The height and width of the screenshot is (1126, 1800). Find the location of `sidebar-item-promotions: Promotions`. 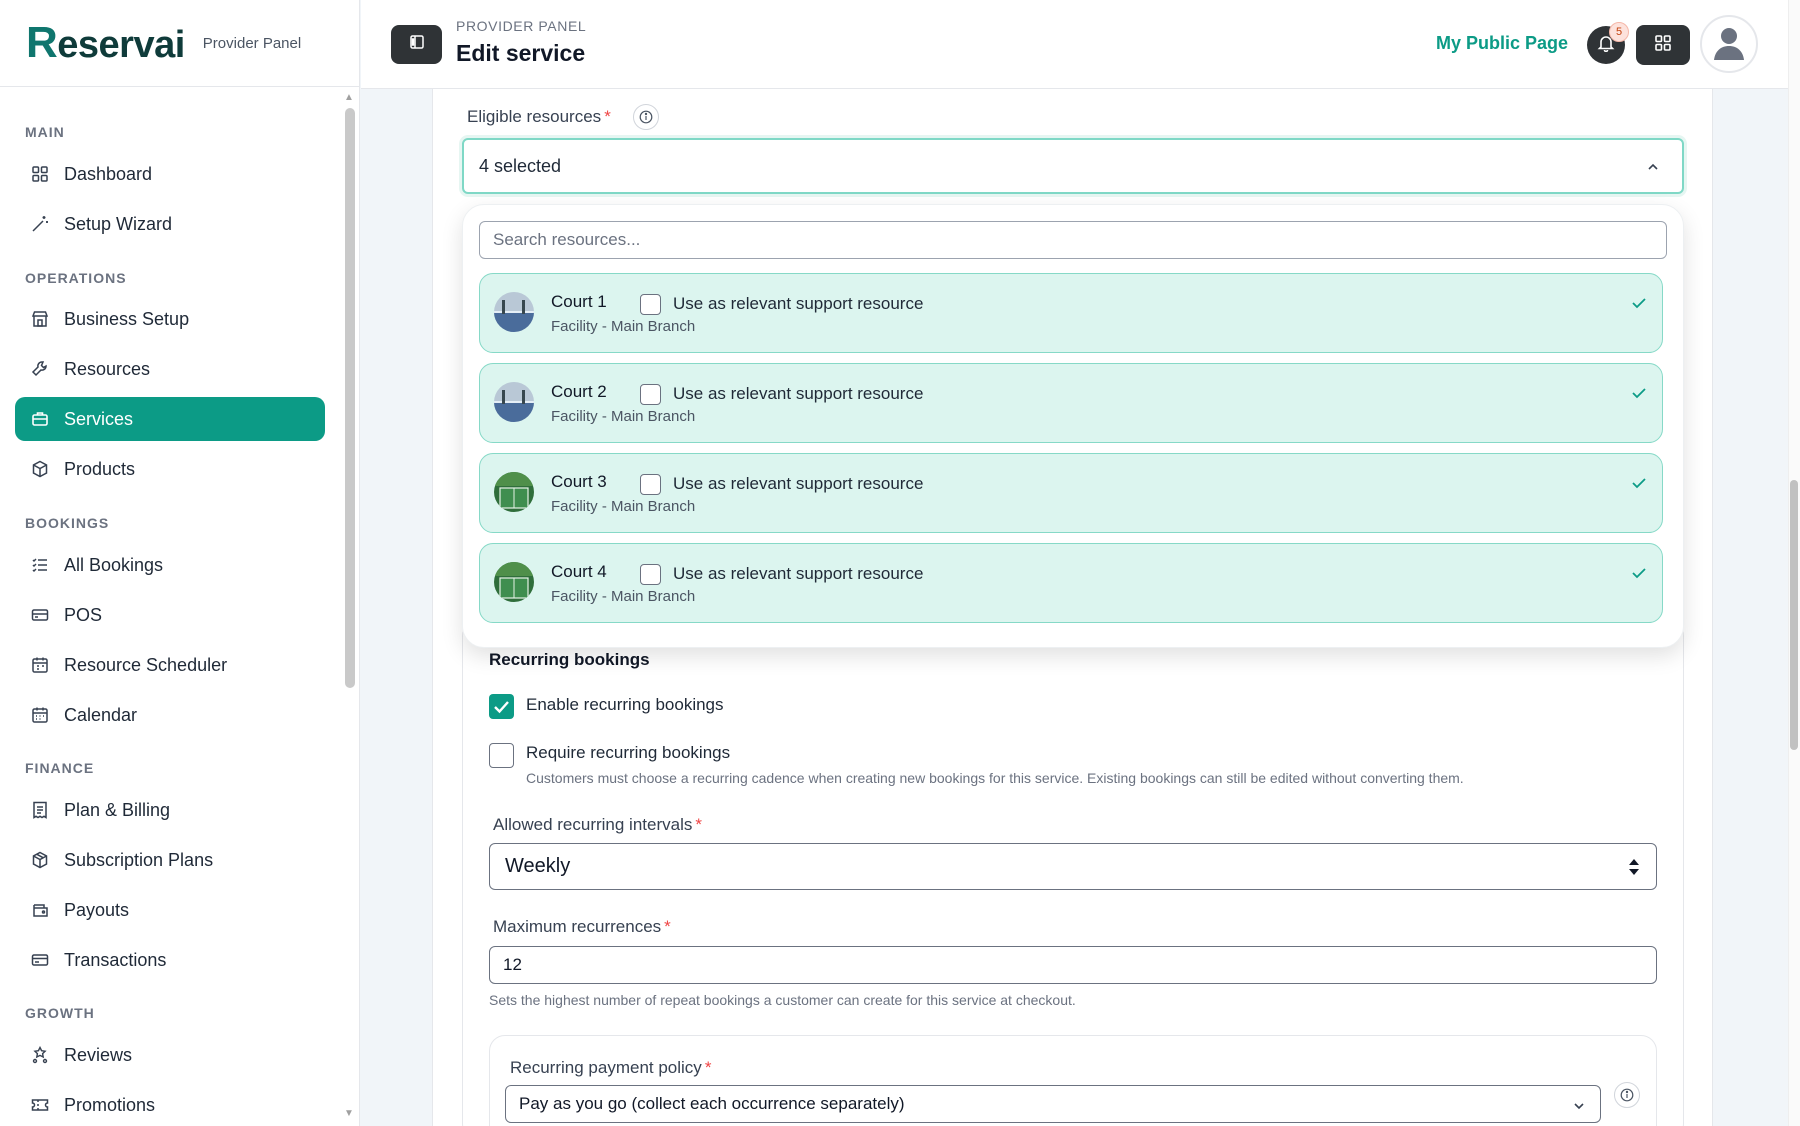

sidebar-item-promotions: Promotions is located at coordinates (170, 1104).